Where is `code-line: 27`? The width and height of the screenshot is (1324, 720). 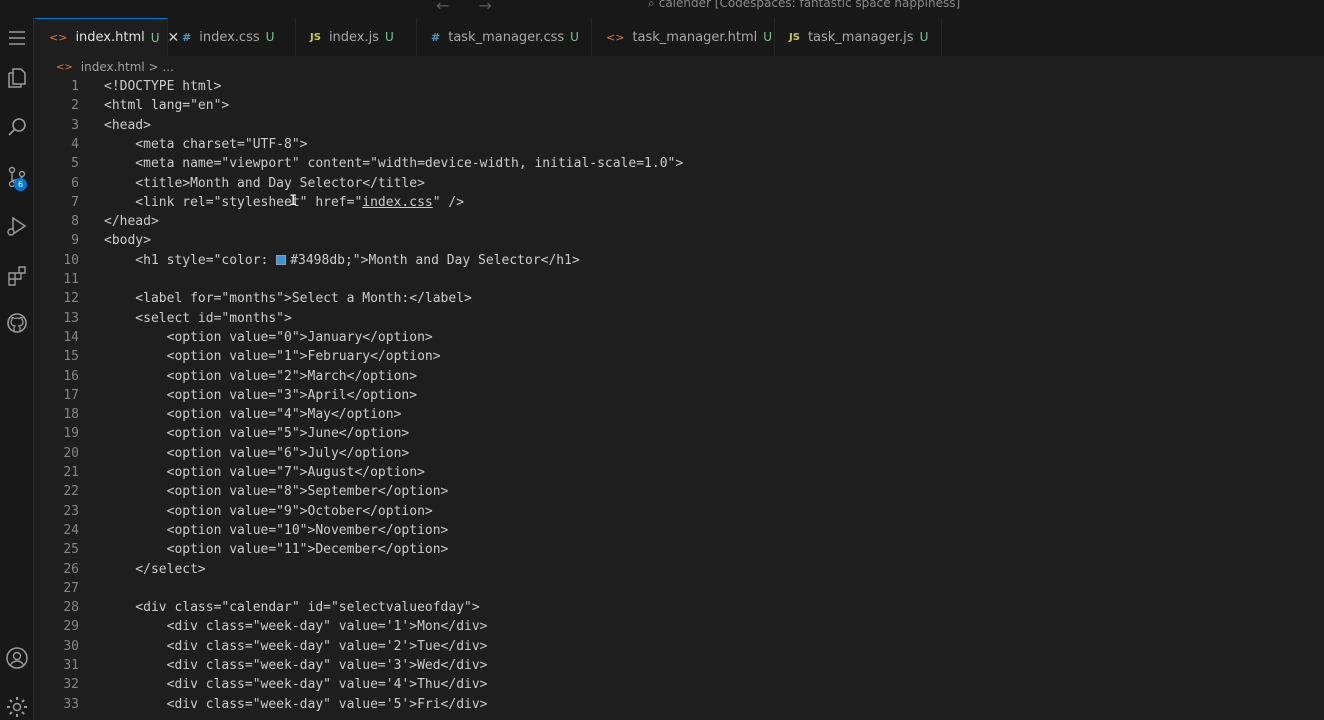 code-line: 27 is located at coordinates (679, 588).